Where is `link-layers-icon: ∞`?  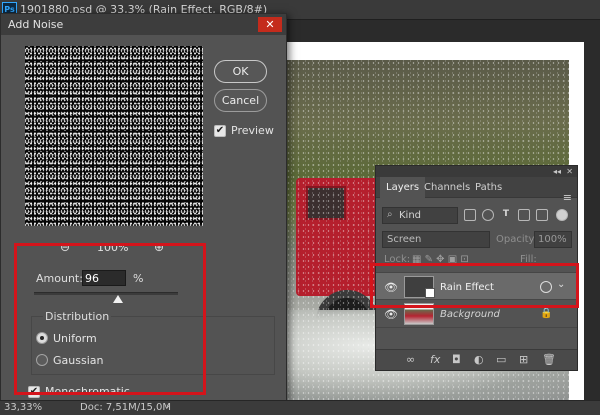 link-layers-icon: ∞ is located at coordinates (410, 359).